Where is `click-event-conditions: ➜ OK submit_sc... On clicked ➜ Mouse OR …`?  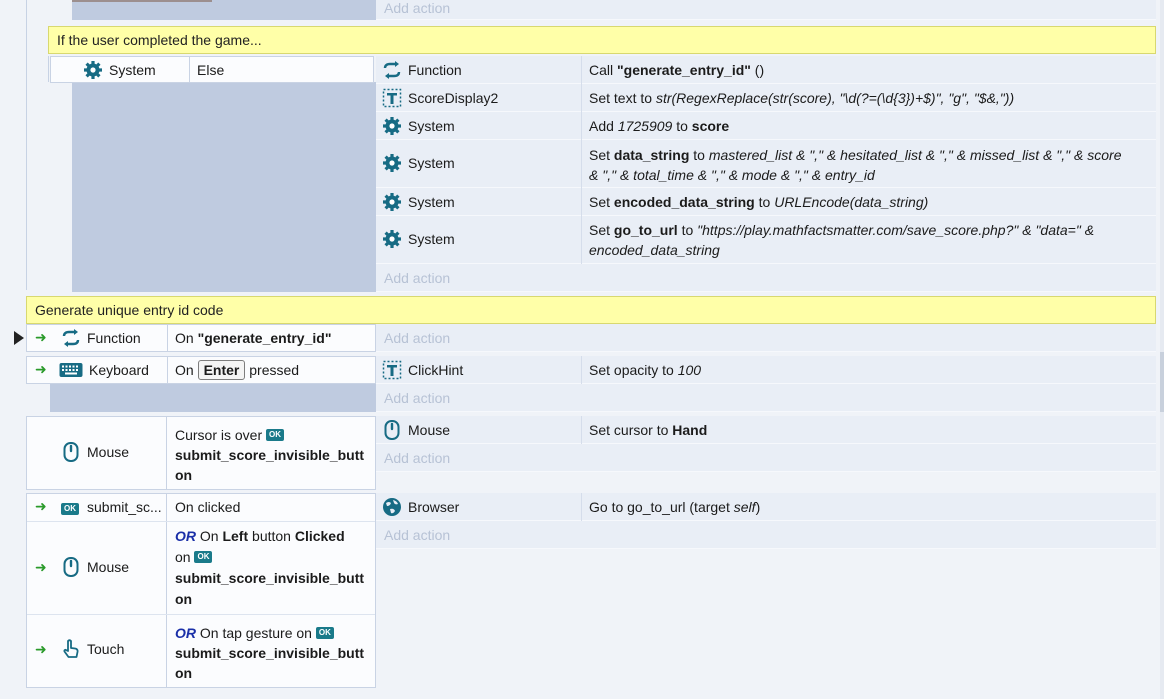 click-event-conditions: ➜ OK submit_sc... On clicked ➜ Mouse OR … is located at coordinates (201, 590).